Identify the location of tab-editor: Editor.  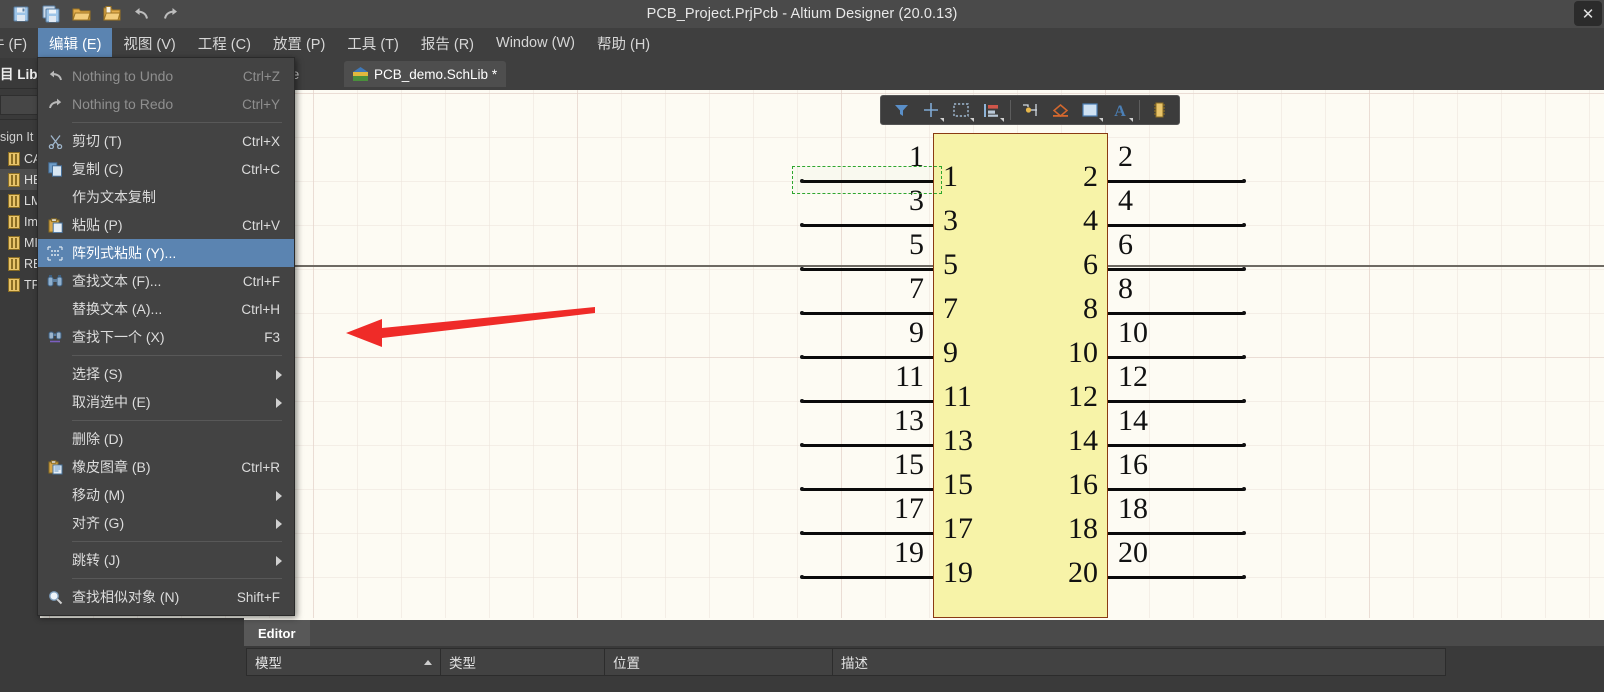
(277, 633).